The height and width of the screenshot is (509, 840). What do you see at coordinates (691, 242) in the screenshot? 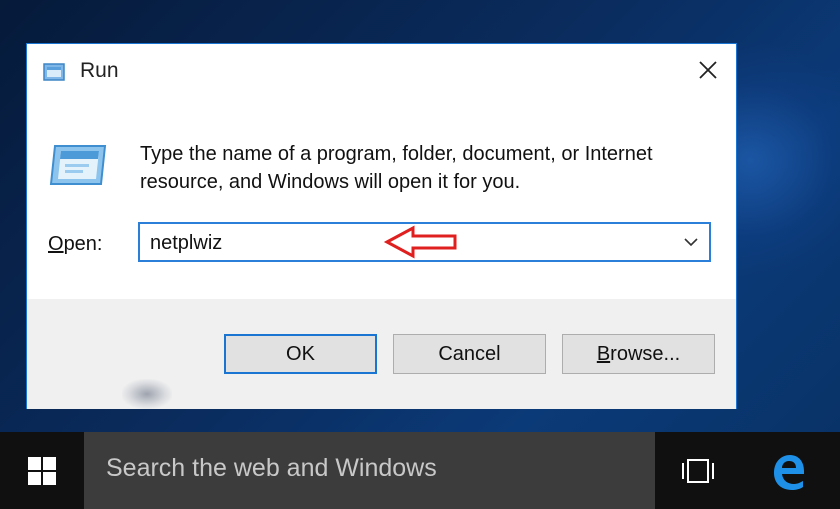
I see `chevron-down-icon` at bounding box center [691, 242].